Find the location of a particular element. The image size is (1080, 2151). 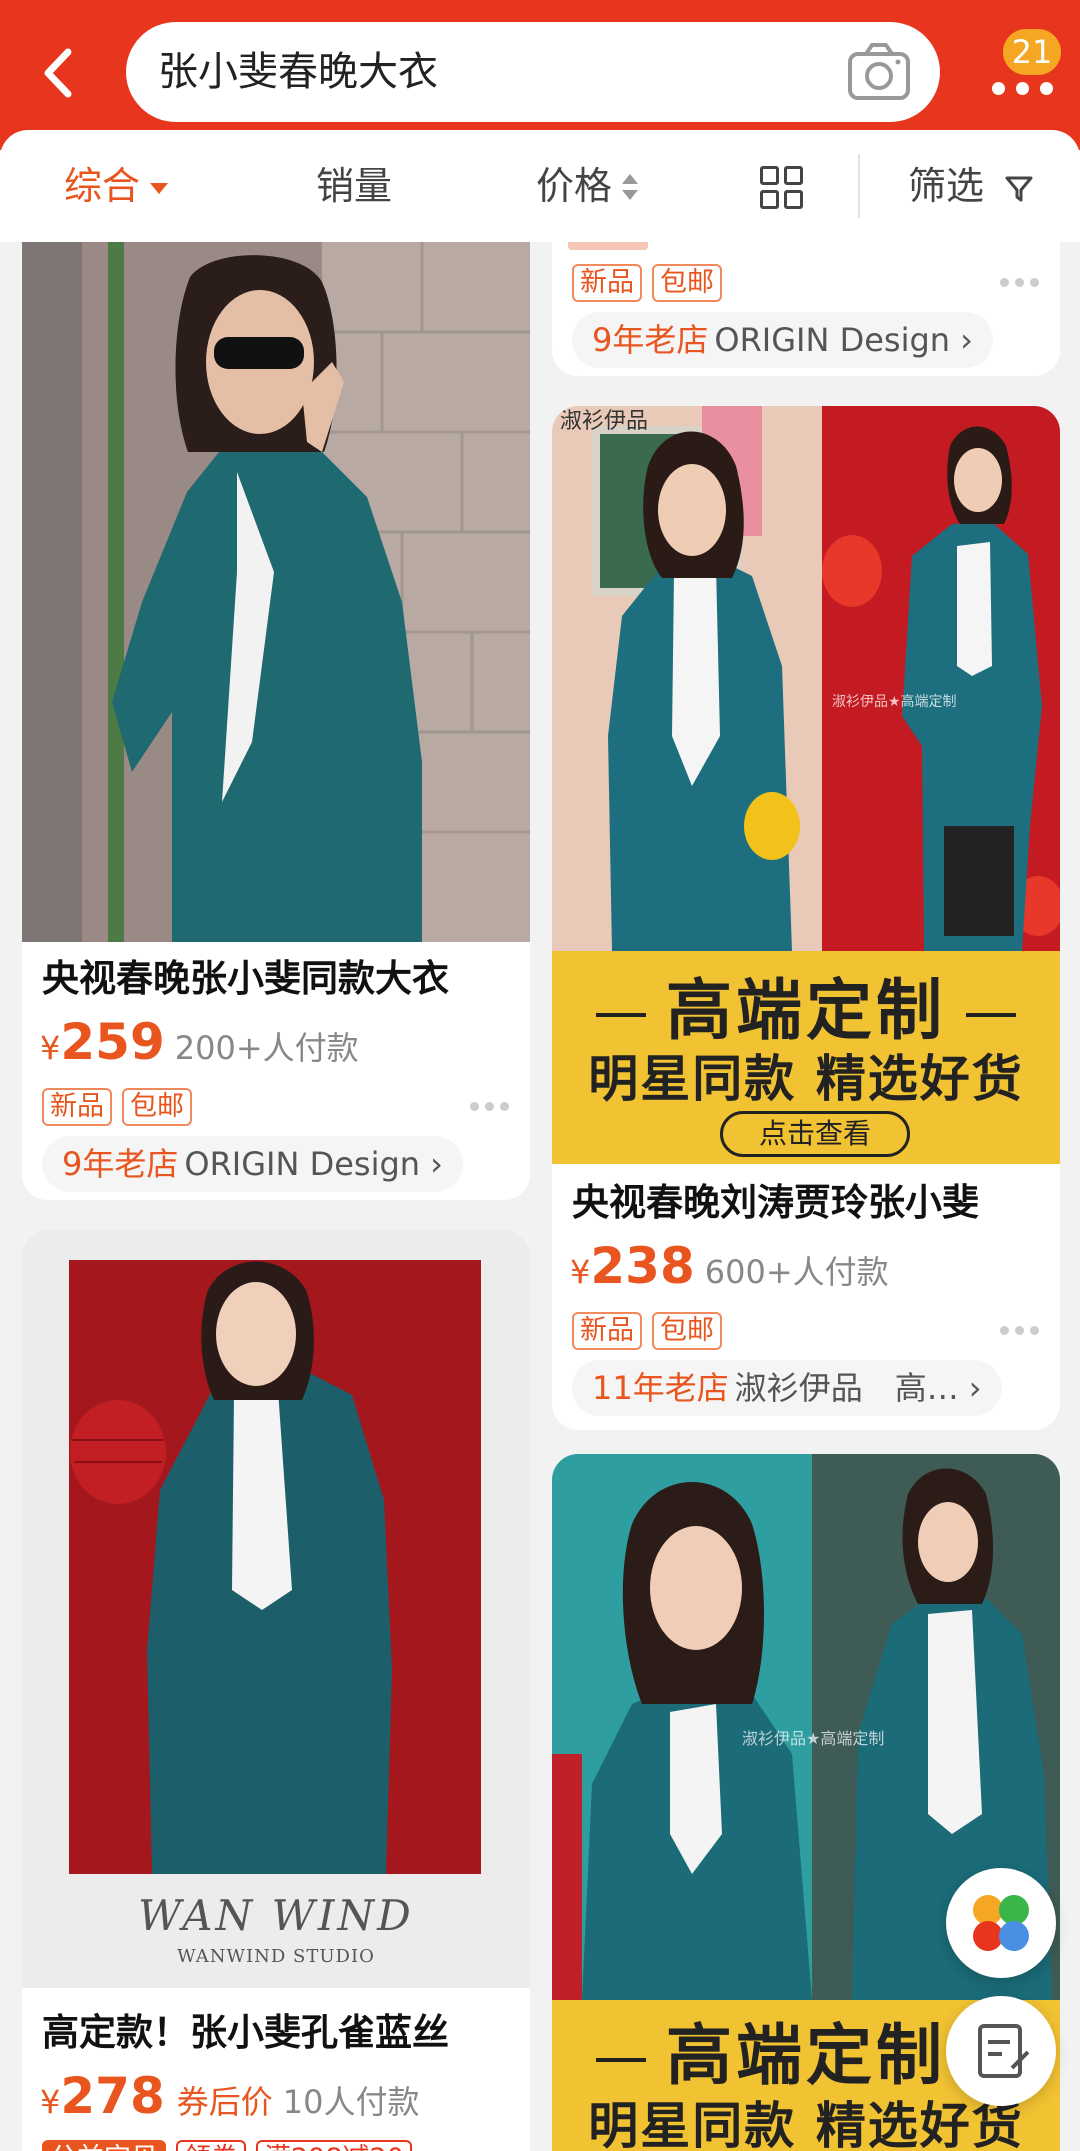

tab-sales-label: 销量 is located at coordinates (354, 186).